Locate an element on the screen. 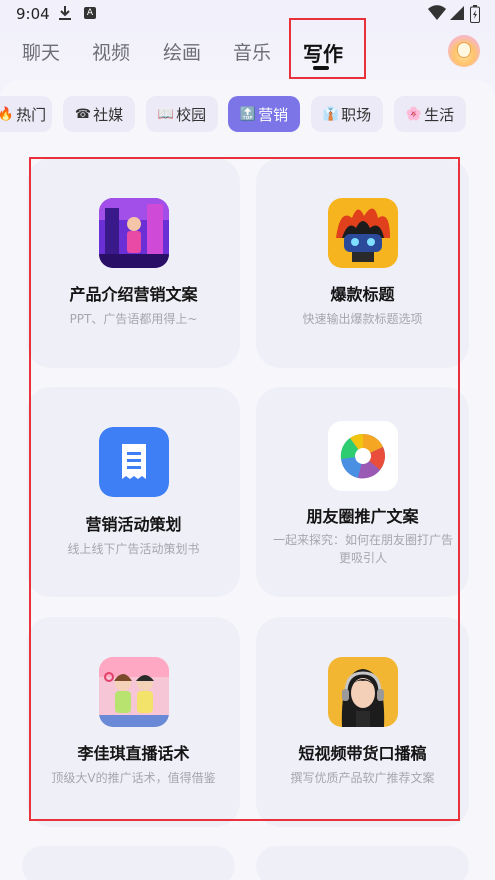 The height and width of the screenshot is (880, 495). chip-campus: 📖 校园 is located at coordinates (182, 114).